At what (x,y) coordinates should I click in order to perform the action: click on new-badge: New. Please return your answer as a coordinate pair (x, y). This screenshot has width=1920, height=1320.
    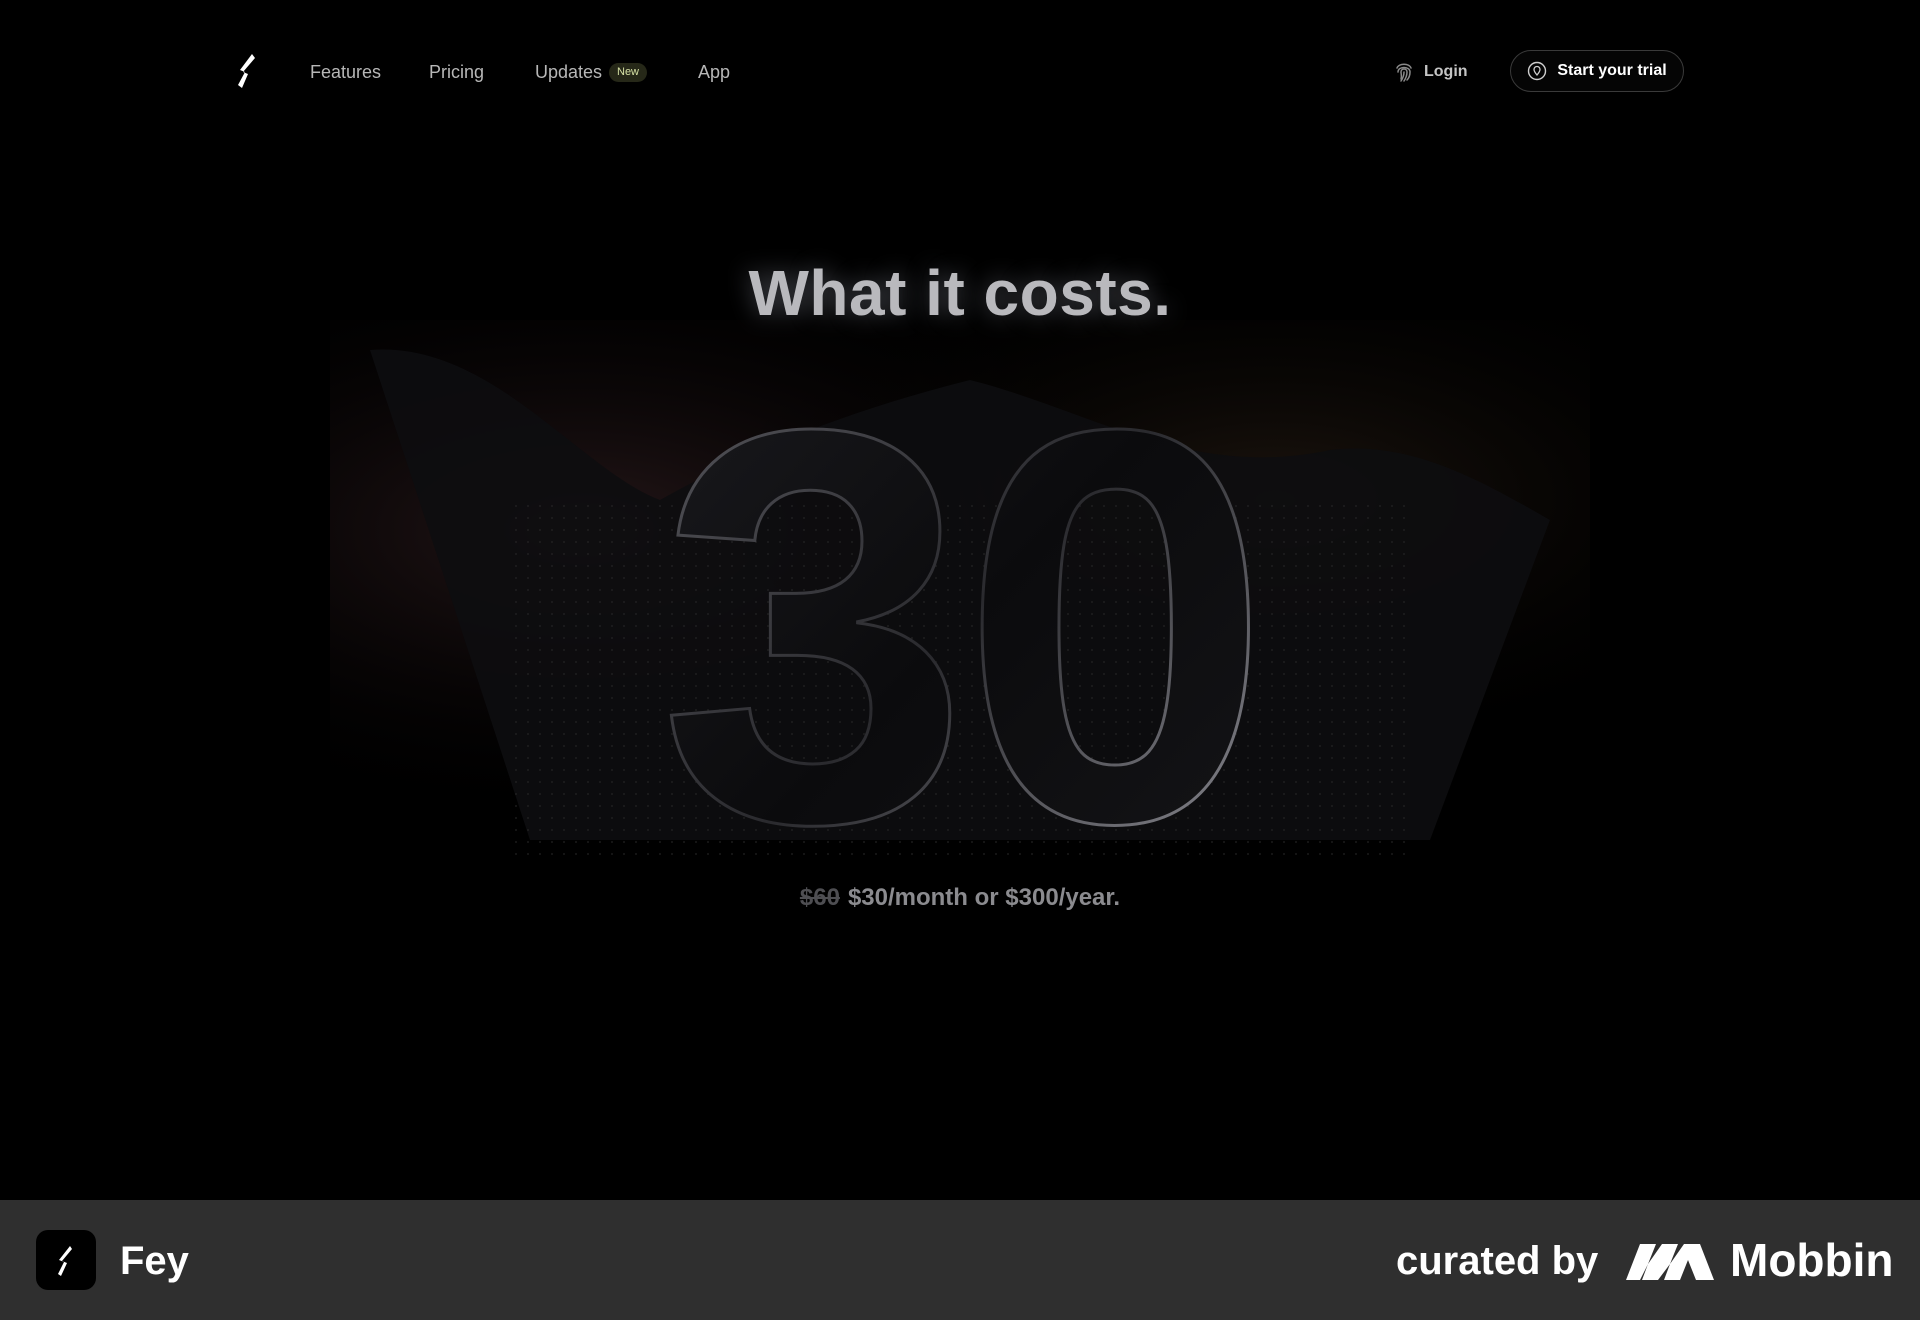
    Looking at the image, I should click on (628, 72).